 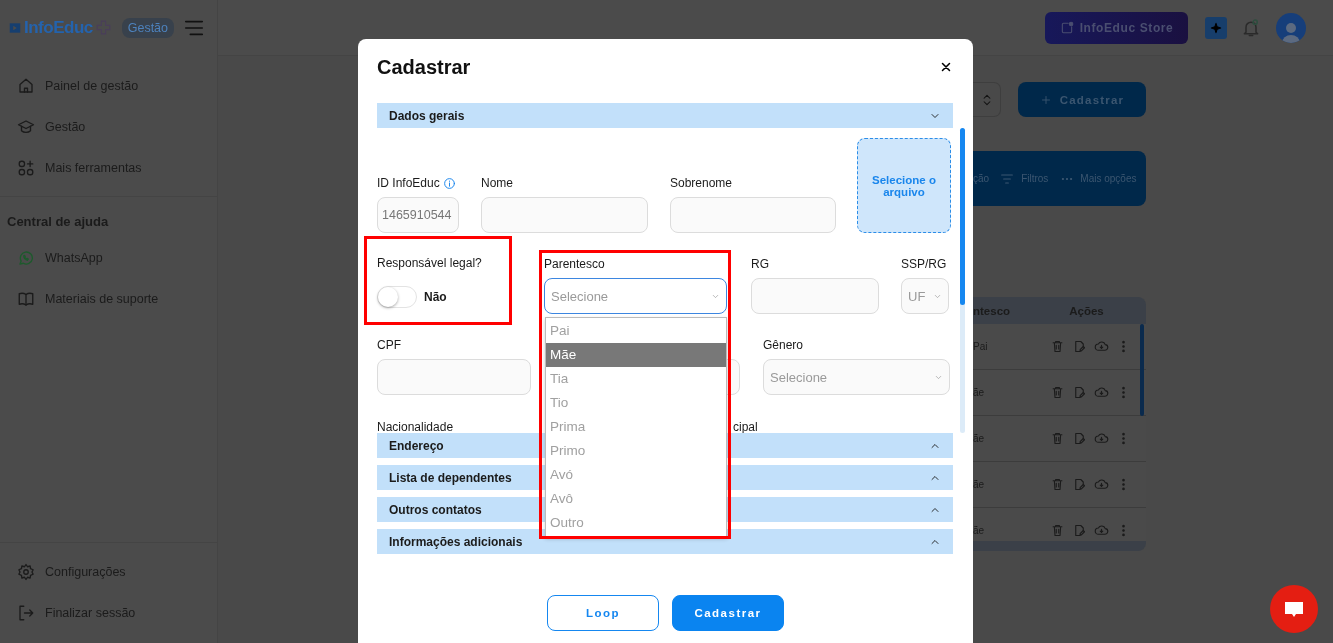 I want to click on register-button: Cadastrar, so click(x=1082, y=99).